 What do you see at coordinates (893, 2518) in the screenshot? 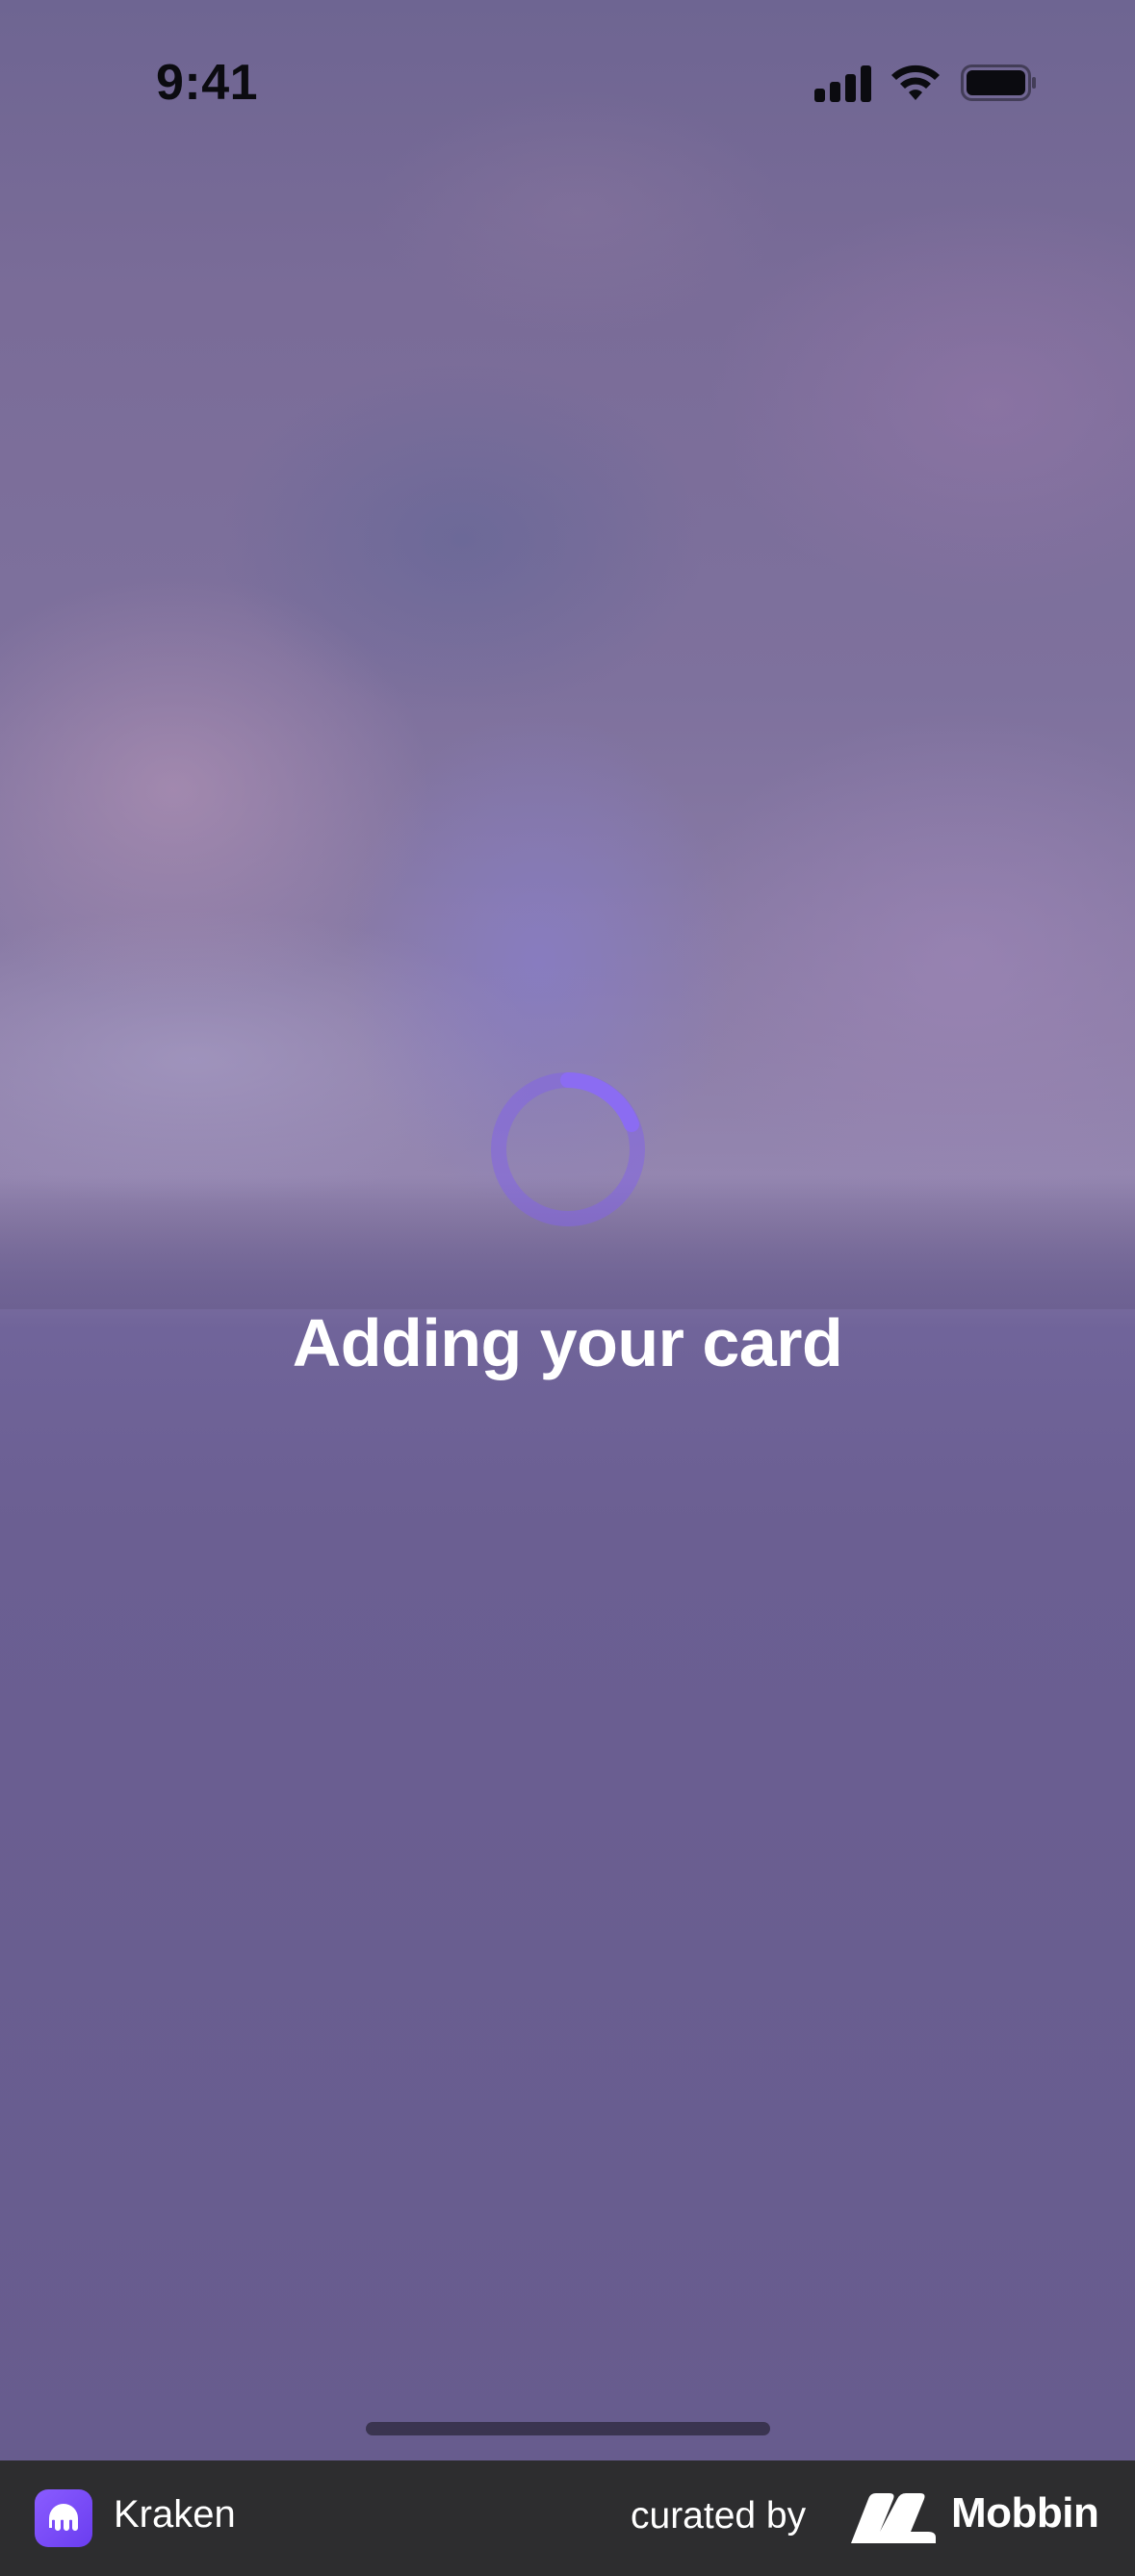
I see `mobbin-logo-icon` at bounding box center [893, 2518].